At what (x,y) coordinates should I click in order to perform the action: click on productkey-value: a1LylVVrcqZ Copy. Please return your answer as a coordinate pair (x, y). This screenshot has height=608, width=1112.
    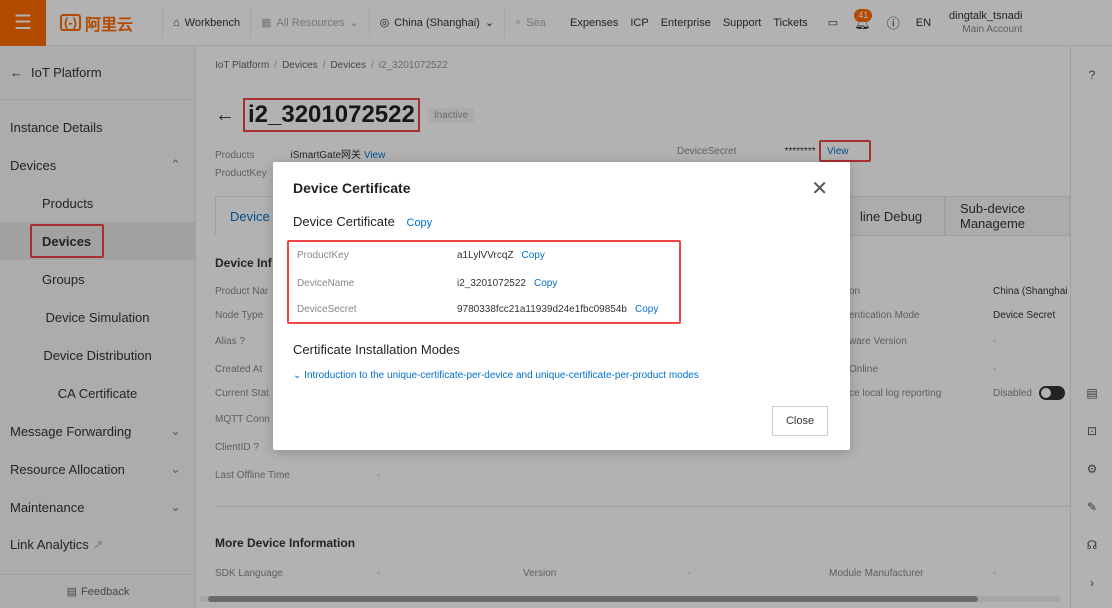
    Looking at the image, I should click on (501, 255).